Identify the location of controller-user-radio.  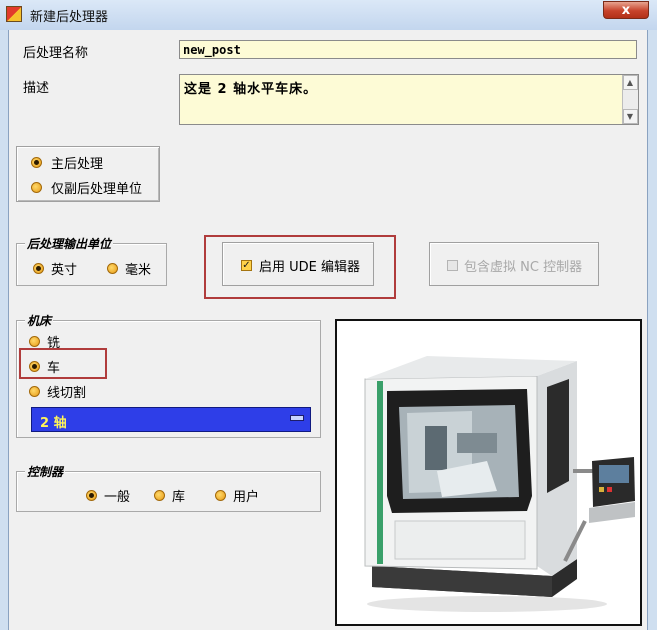
(220, 495).